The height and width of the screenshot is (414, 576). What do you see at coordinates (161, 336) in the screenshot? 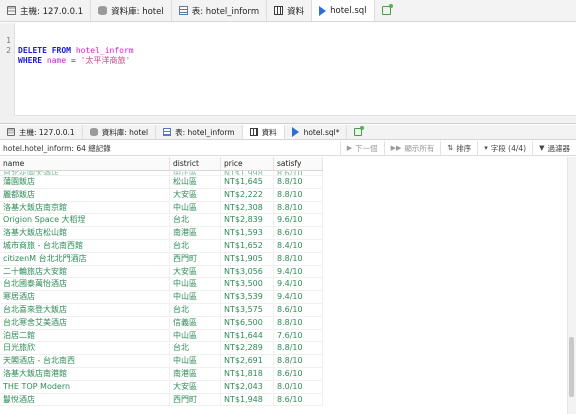
I see `table-row: 泊居二館 中山區 NT$1,644 7.6/10` at bounding box center [161, 336].